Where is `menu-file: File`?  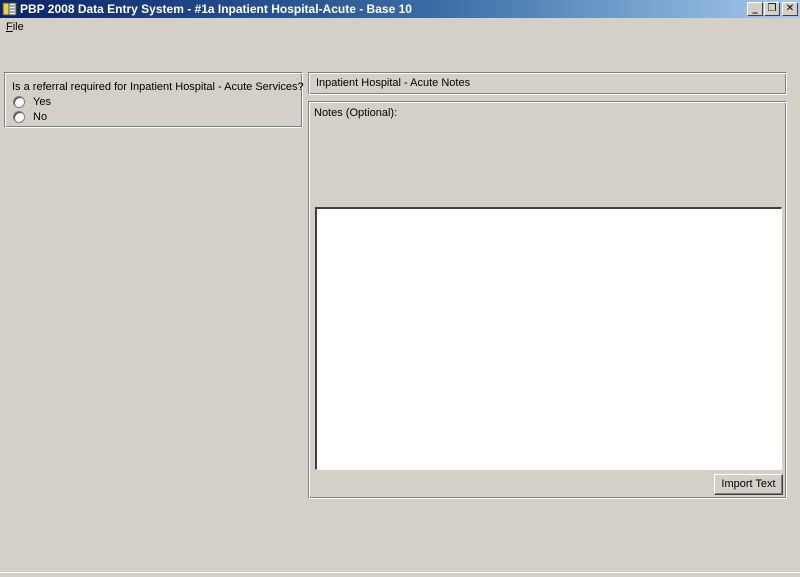
menu-file: File is located at coordinates (15, 27).